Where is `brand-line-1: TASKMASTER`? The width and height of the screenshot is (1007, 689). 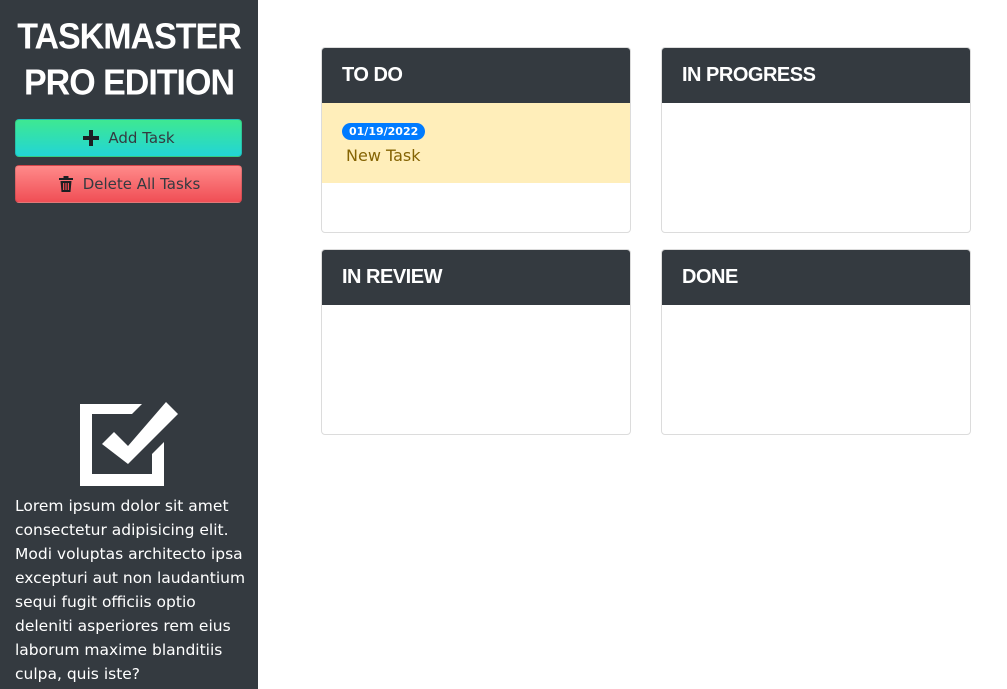 brand-line-1: TASKMASTER is located at coordinates (129, 36).